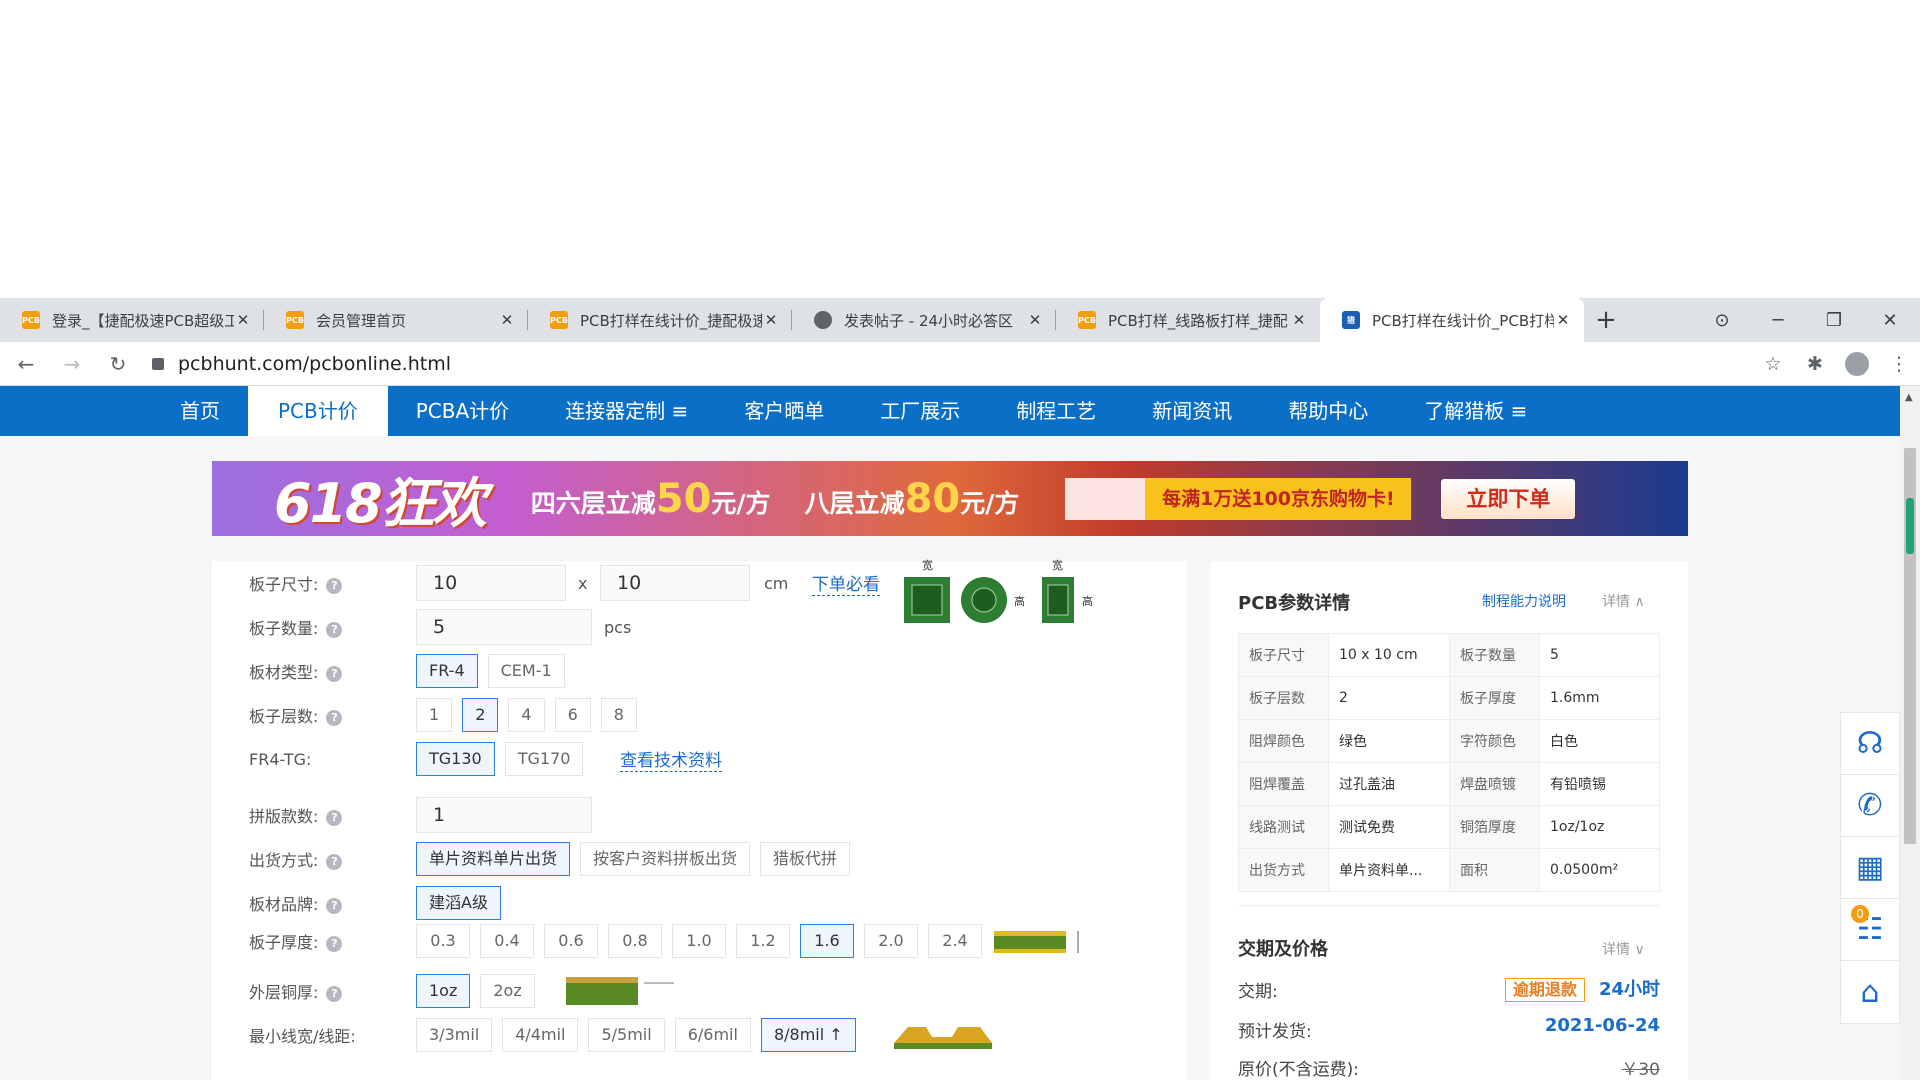  What do you see at coordinates (620, 991) in the screenshot?
I see `copper-illustration-icon` at bounding box center [620, 991].